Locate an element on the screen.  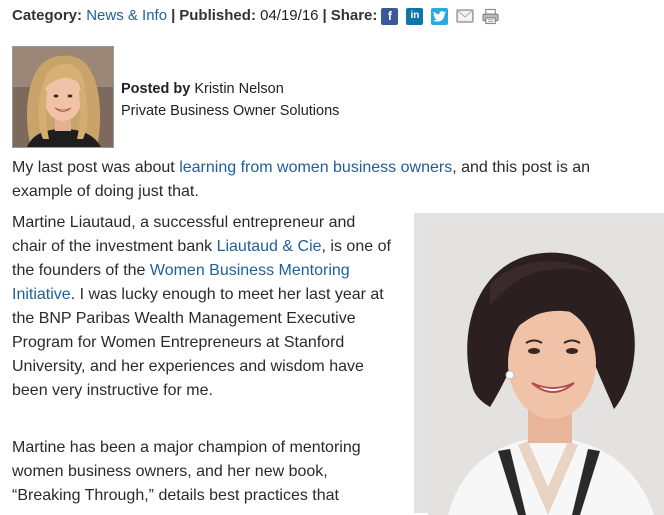
linkedin-glyph: in is located at coordinates (415, 15).